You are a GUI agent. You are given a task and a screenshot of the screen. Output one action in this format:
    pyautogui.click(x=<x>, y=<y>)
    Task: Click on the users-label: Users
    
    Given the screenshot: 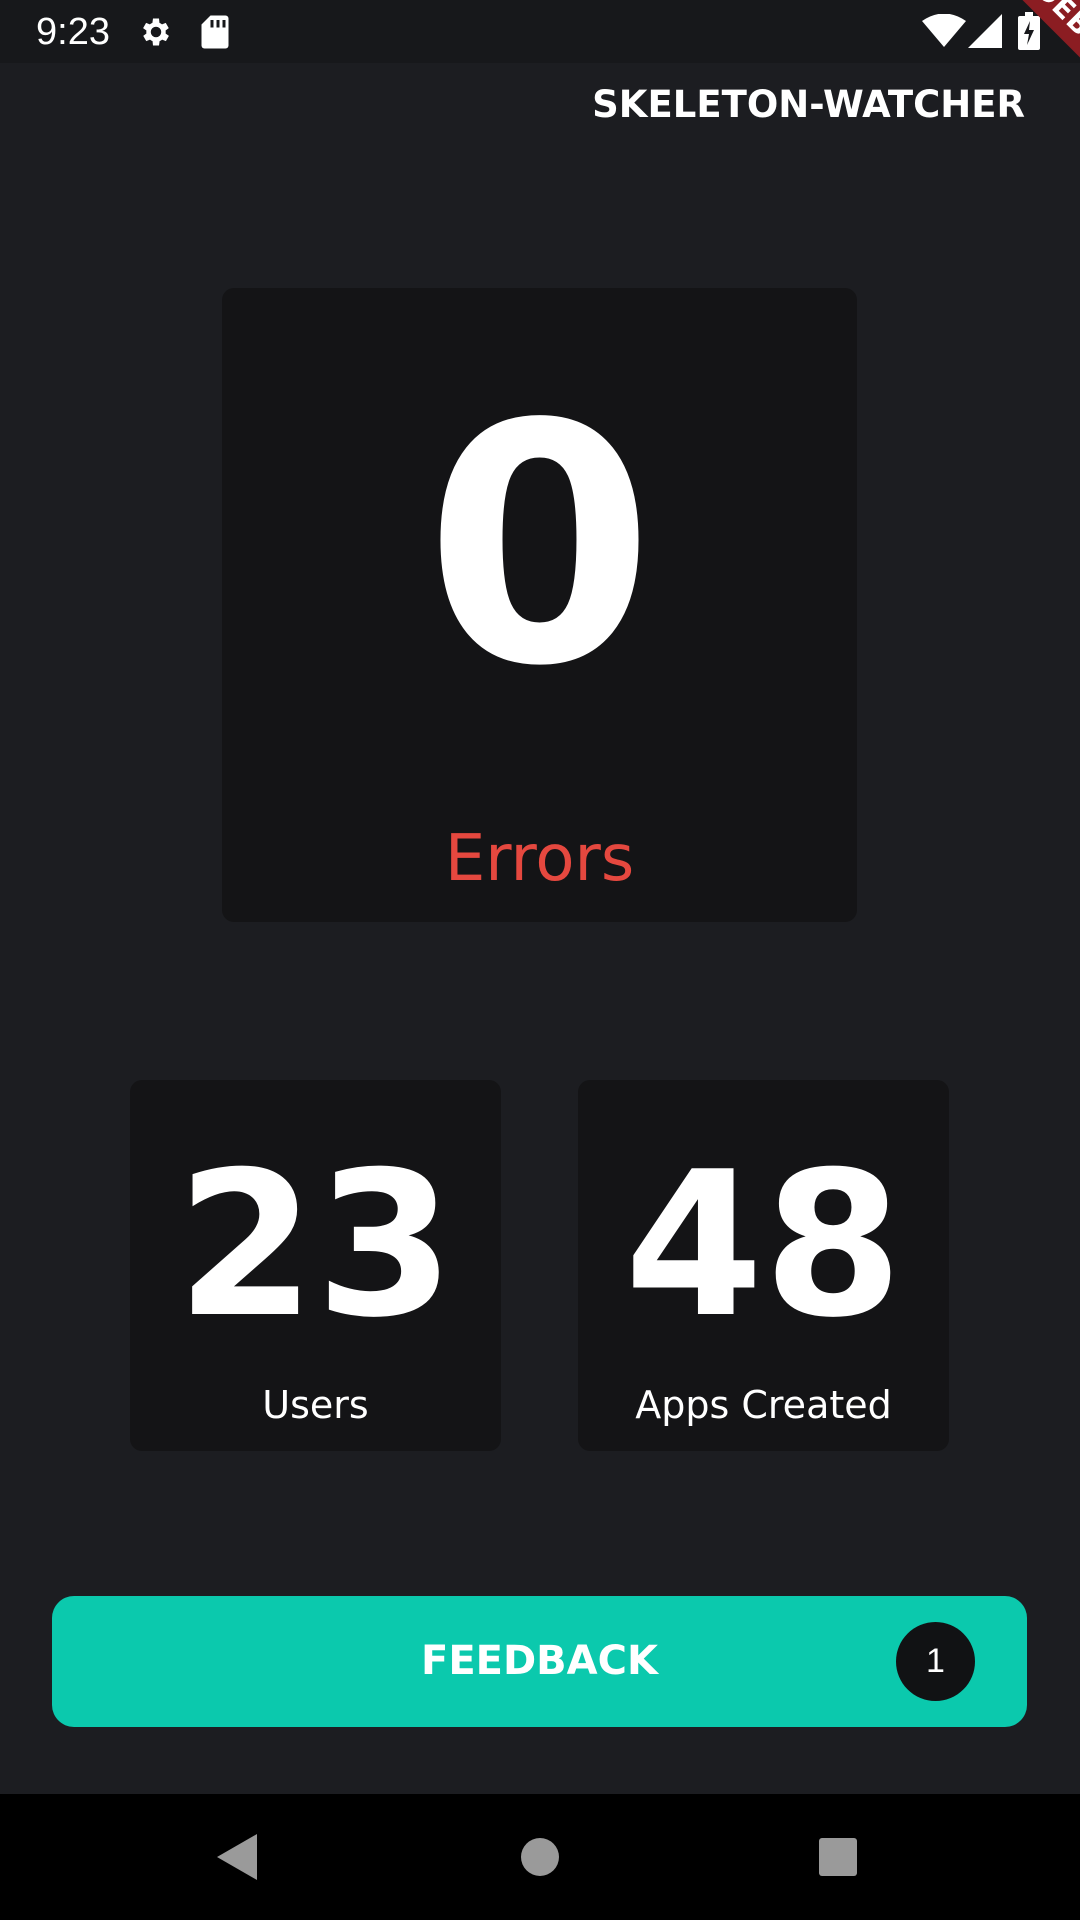 What is the action you would take?
    pyautogui.click(x=315, y=1405)
    